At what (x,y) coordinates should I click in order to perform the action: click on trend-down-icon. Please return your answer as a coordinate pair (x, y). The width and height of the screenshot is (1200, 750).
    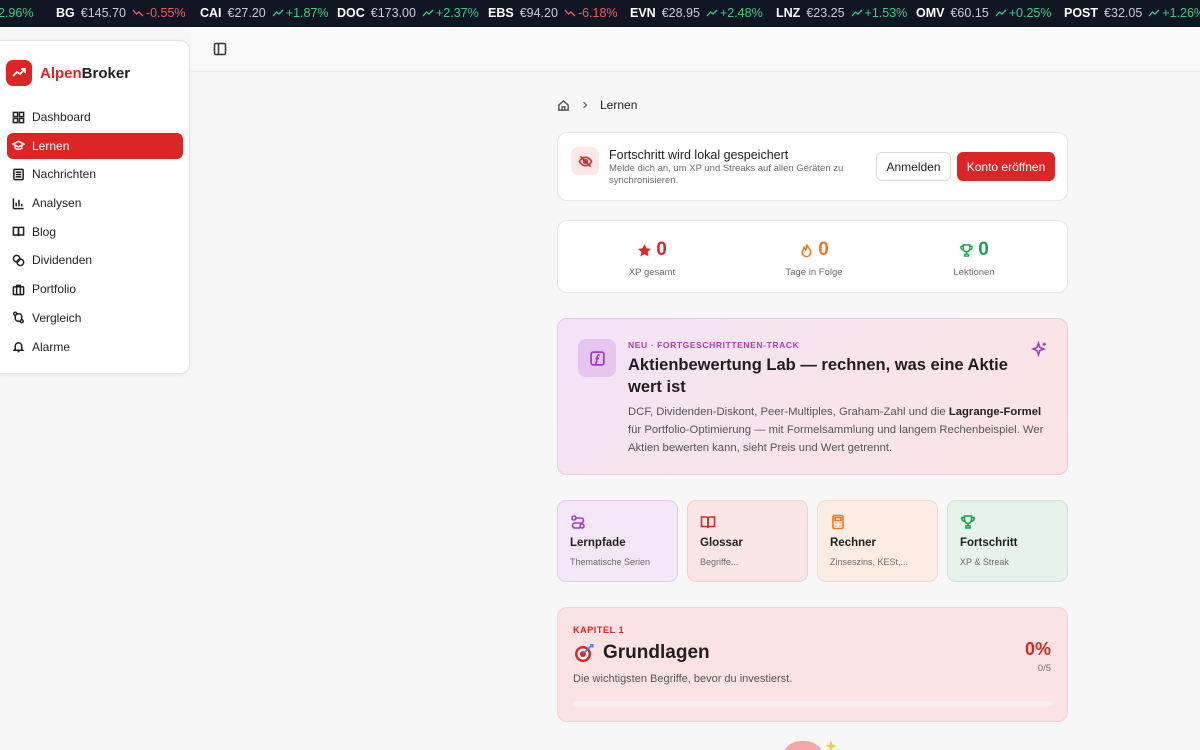
    Looking at the image, I should click on (570, 13).